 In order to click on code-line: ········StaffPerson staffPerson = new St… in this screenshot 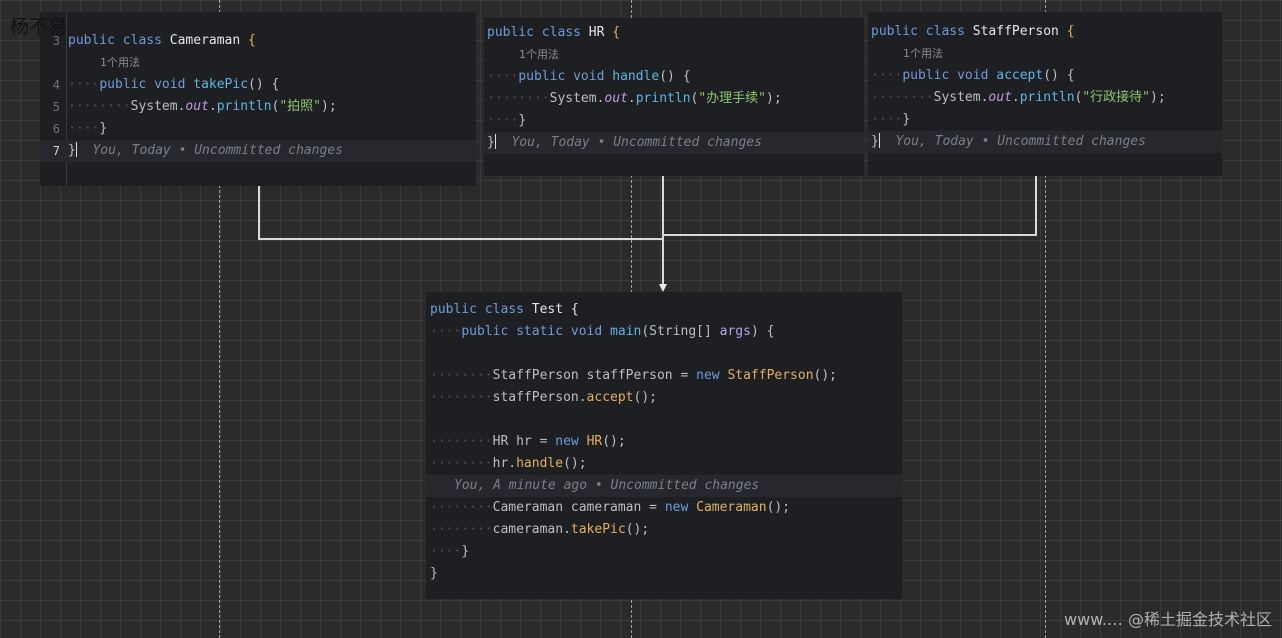, I will do `click(634, 375)`.